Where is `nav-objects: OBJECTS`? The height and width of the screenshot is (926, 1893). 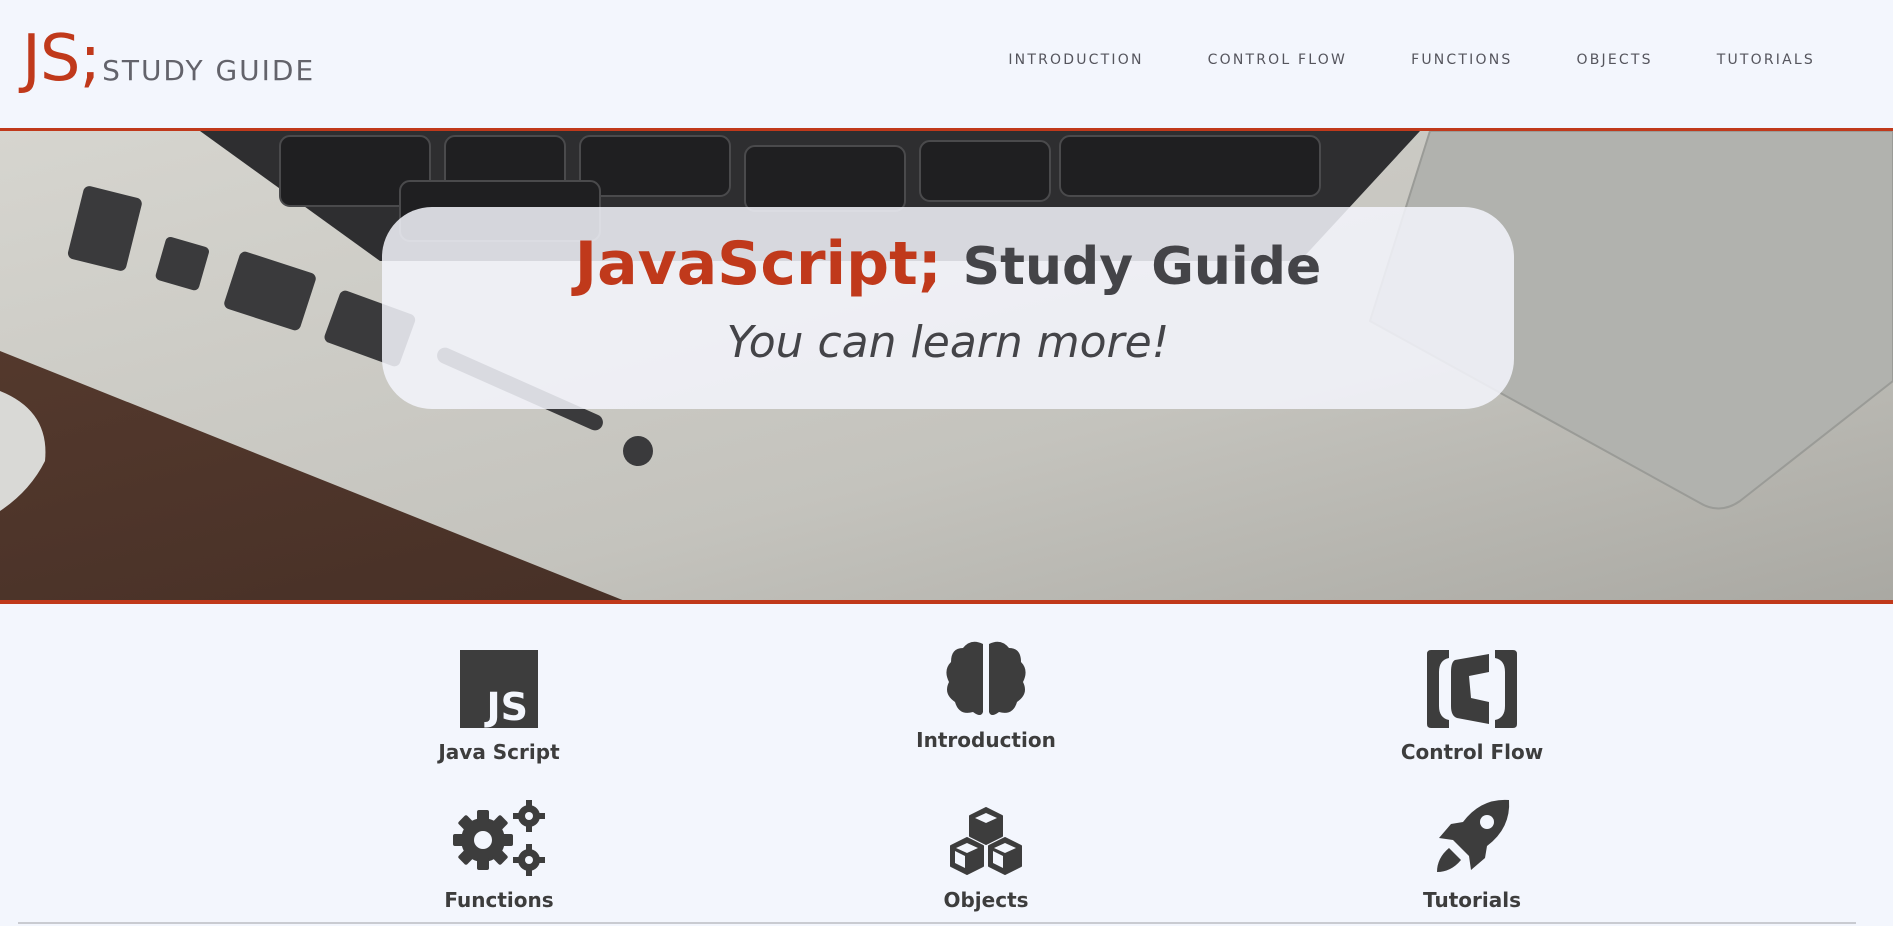
nav-objects: OBJECTS is located at coordinates (1614, 60).